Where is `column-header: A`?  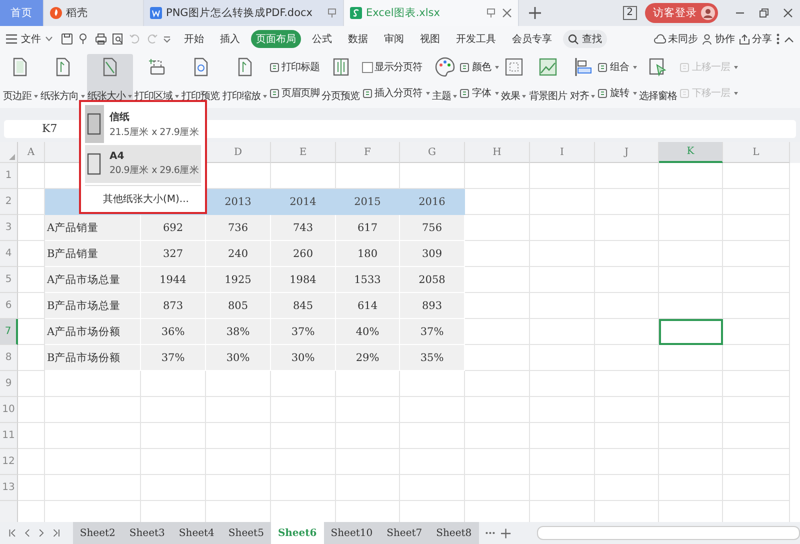 column-header: A is located at coordinates (31, 152).